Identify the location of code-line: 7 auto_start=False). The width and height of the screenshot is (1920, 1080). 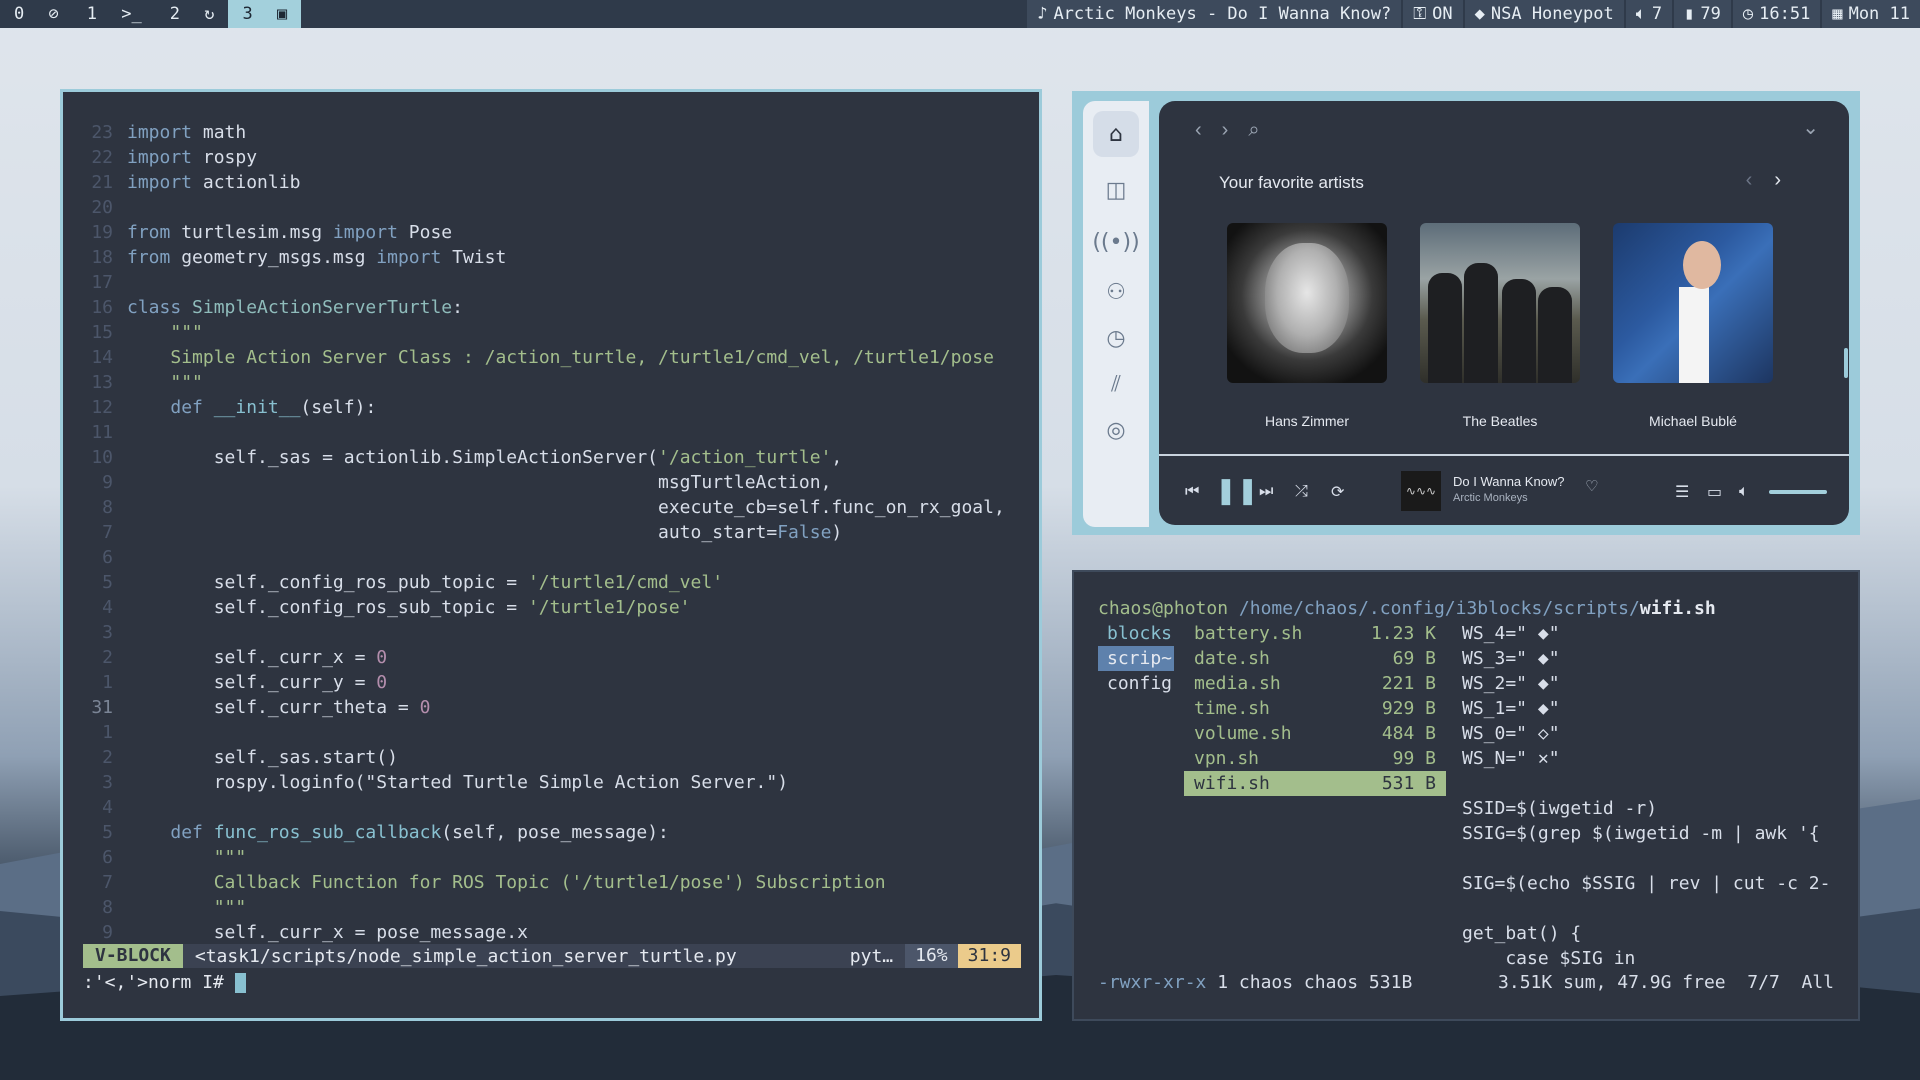
(556, 532).